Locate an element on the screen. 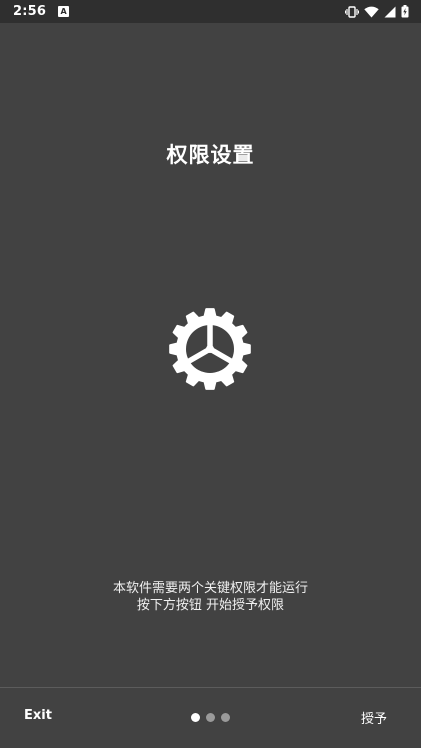 The image size is (421, 748). description-line-2: 按下方按钮 开始授予权限 is located at coordinates (210, 605).